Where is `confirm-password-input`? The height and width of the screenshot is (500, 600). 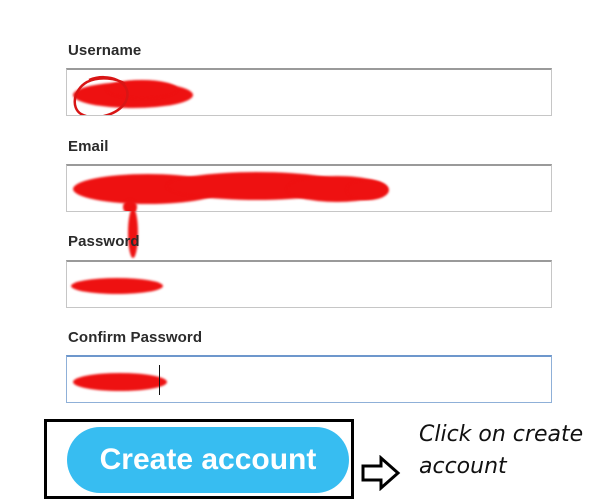
confirm-password-input is located at coordinates (309, 379).